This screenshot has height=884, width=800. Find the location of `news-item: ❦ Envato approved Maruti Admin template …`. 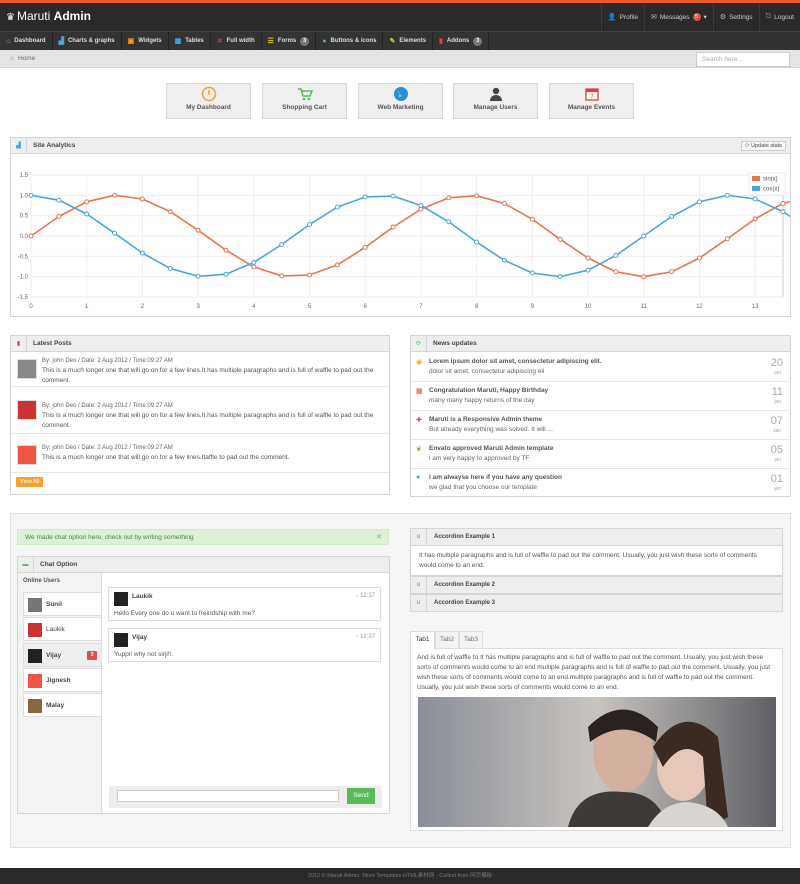

news-item: ❦ Envato approved Maruti Admin template … is located at coordinates (600, 454).